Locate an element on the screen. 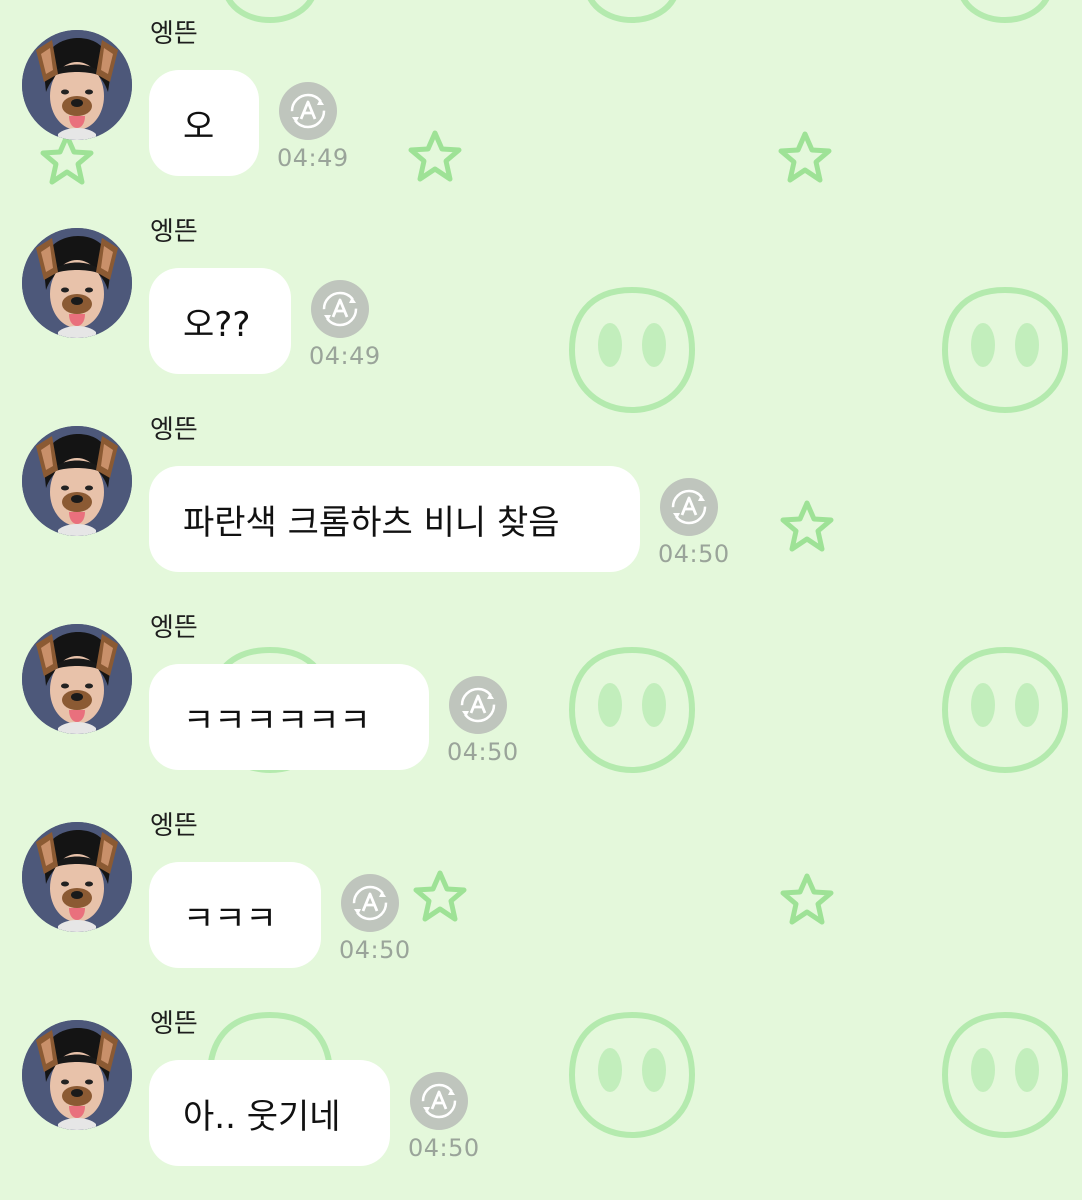 Image resolution: width=1082 pixels, height=1200 pixels. message-bubble: 오 is located at coordinates (204, 123).